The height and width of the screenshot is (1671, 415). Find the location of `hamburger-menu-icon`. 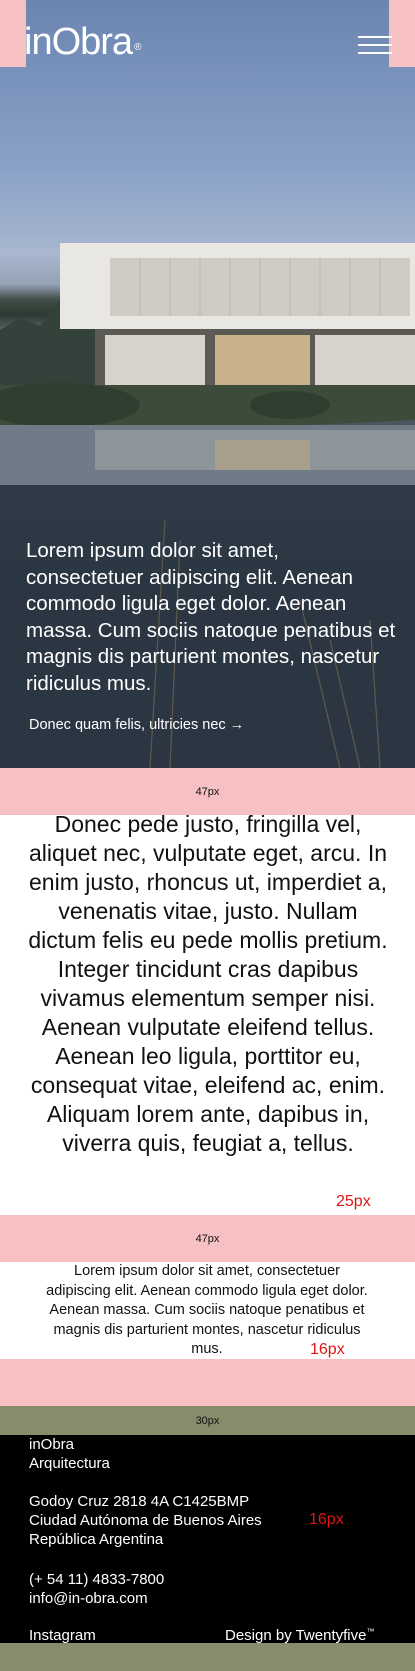

hamburger-menu-icon is located at coordinates (375, 46).